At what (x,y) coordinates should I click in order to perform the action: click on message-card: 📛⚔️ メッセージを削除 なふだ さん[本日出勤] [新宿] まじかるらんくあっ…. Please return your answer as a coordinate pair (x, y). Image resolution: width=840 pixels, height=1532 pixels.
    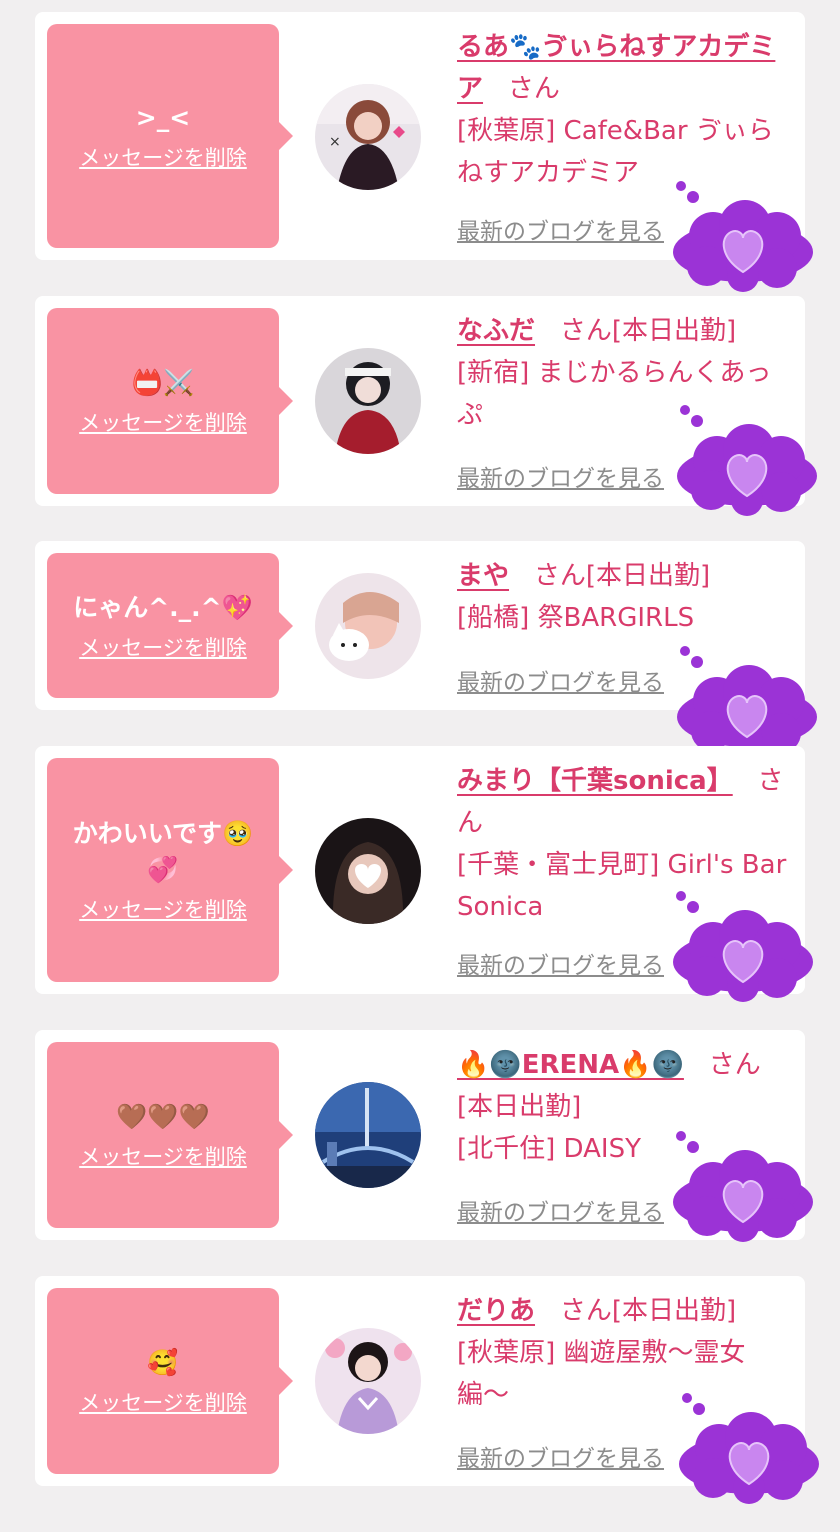
    Looking at the image, I should click on (426, 406).